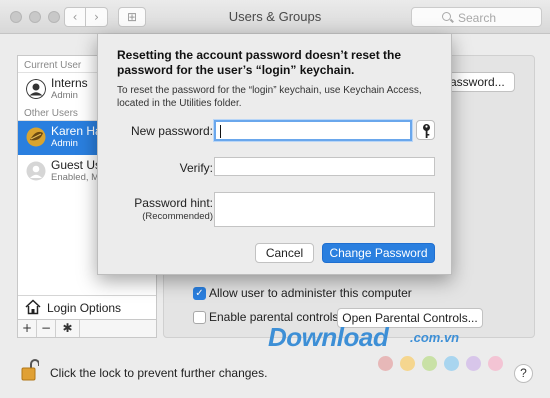 This screenshot has width=550, height=398. What do you see at coordinates (324, 209) in the screenshot?
I see `password-hint-field` at bounding box center [324, 209].